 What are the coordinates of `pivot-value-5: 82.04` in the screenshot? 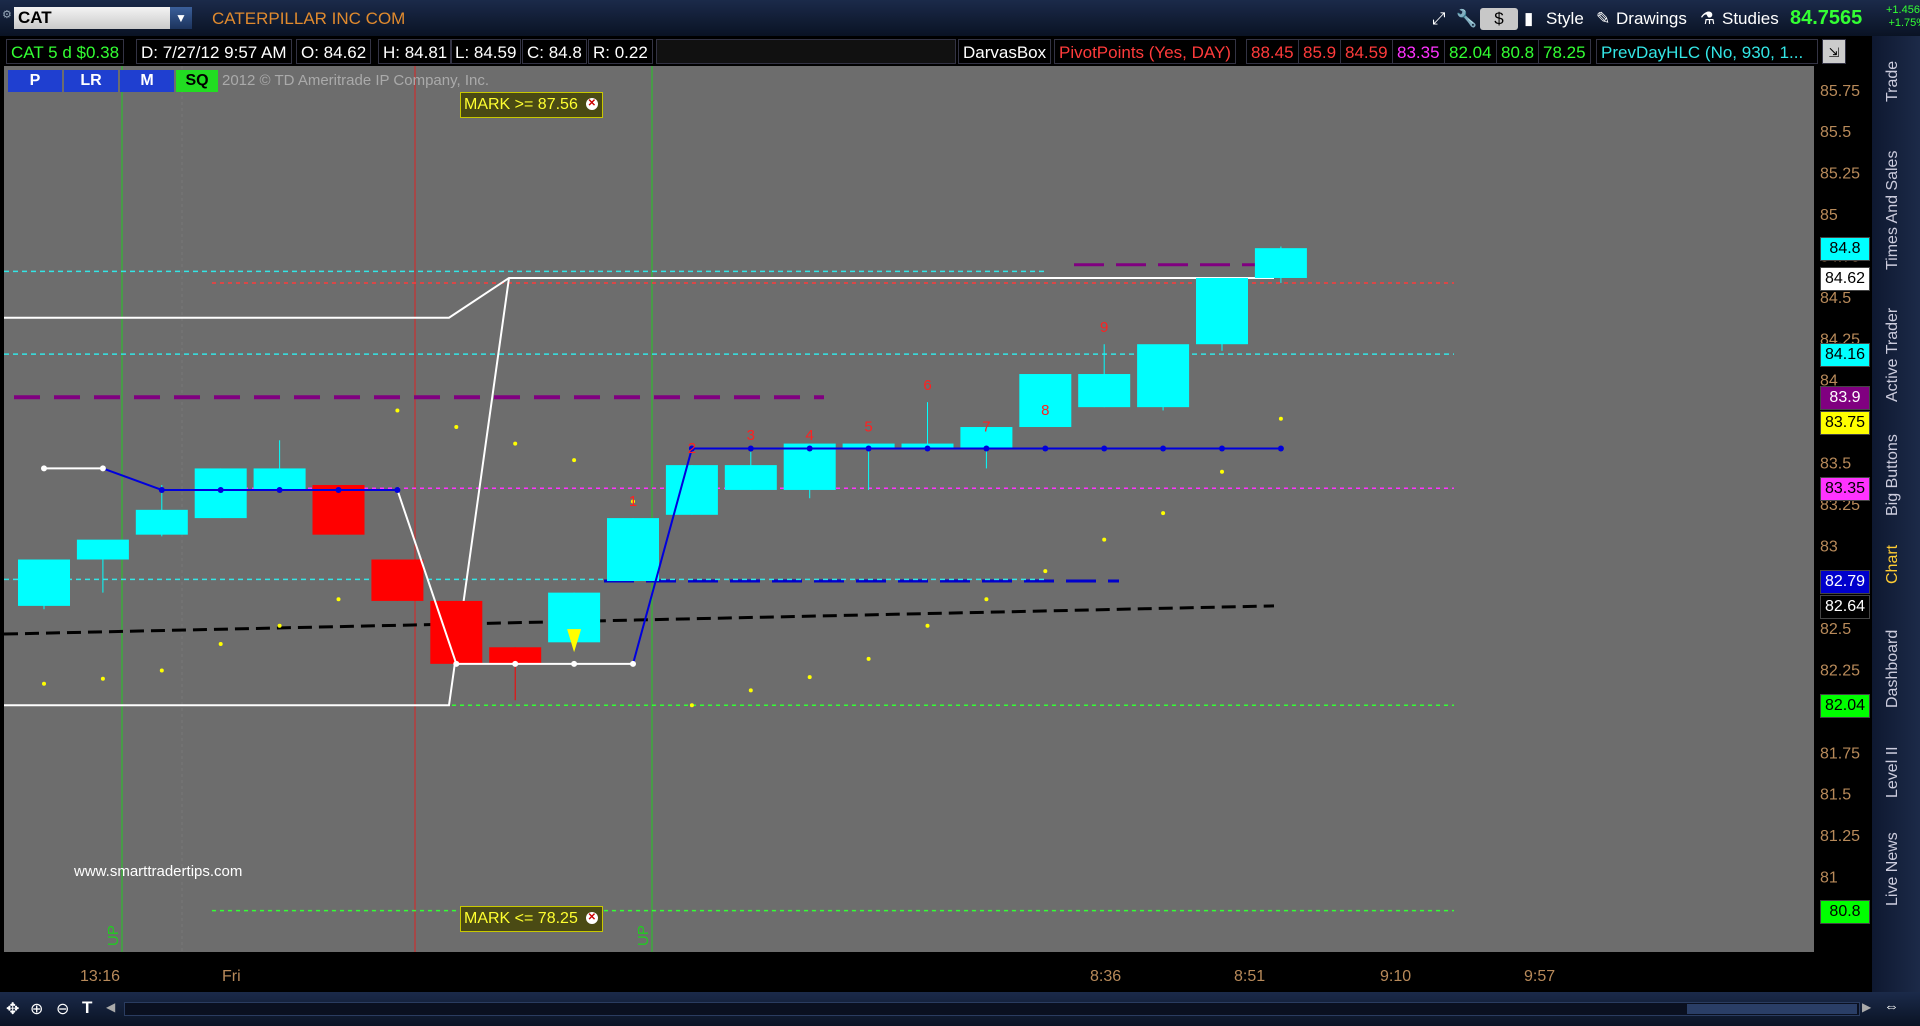 It's located at (1470, 51).